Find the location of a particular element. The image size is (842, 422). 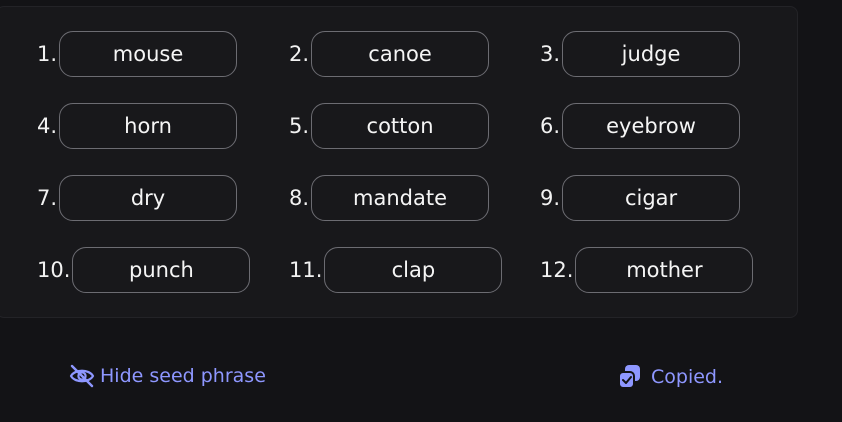

seed-word-index: 7. is located at coordinates (47, 198).